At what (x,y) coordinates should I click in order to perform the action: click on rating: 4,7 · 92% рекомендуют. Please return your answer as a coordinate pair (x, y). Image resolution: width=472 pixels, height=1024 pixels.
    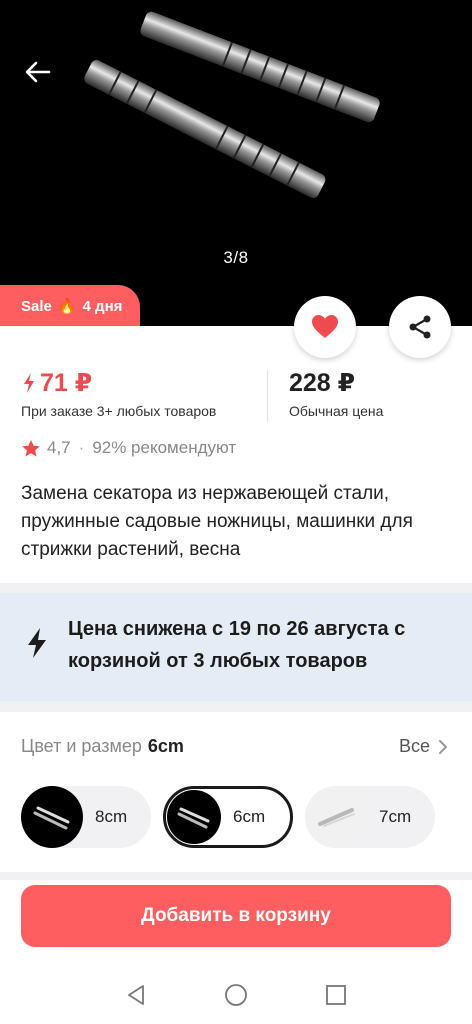
    Looking at the image, I should click on (128, 448).